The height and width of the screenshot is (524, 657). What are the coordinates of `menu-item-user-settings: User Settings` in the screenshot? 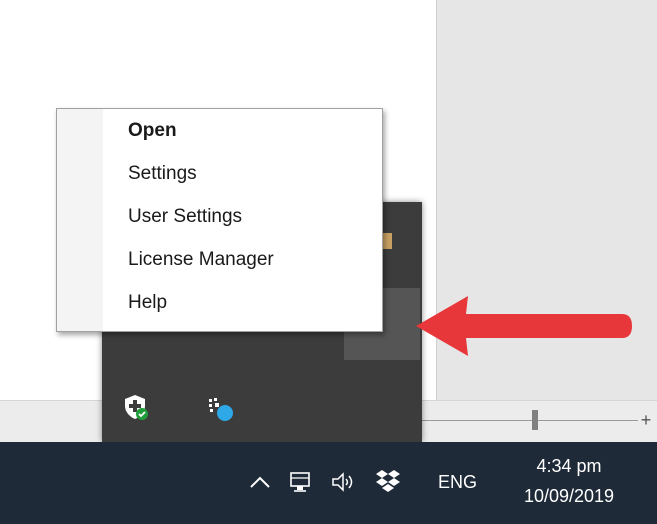 It's located at (219, 216).